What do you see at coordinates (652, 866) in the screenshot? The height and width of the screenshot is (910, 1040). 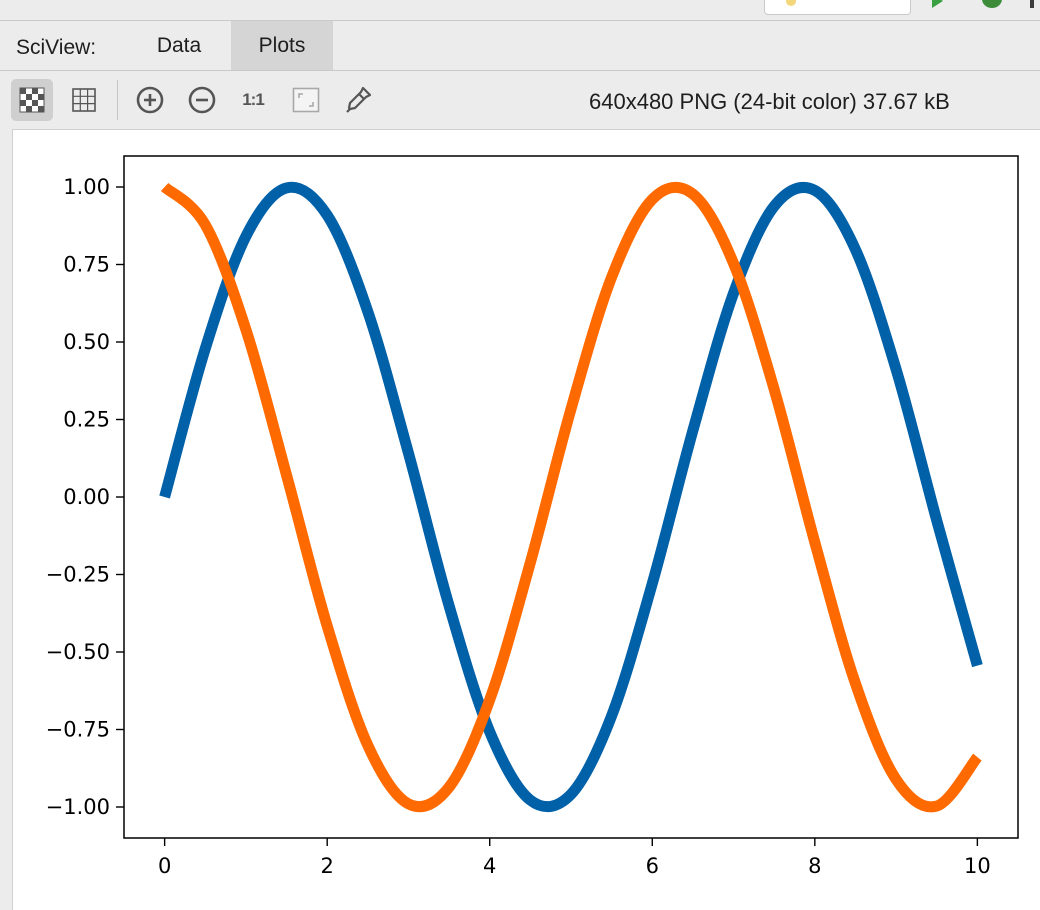 I see `x-tick-label: 6` at bounding box center [652, 866].